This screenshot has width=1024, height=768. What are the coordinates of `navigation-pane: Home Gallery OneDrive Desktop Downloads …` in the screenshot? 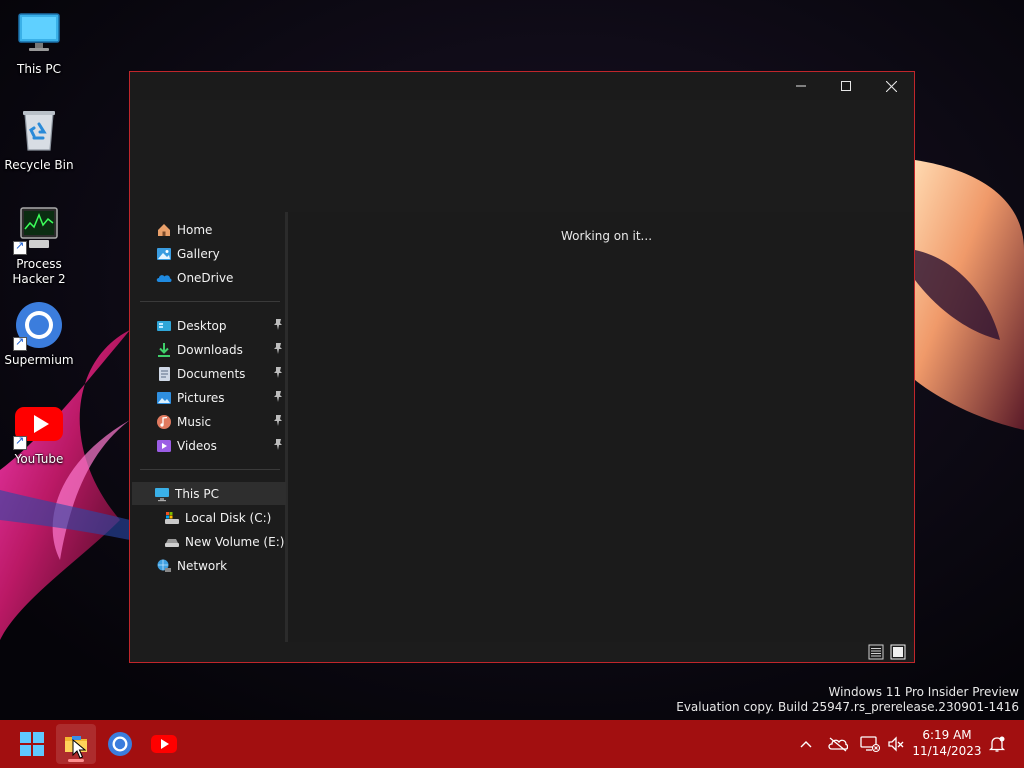 It's located at (209, 427).